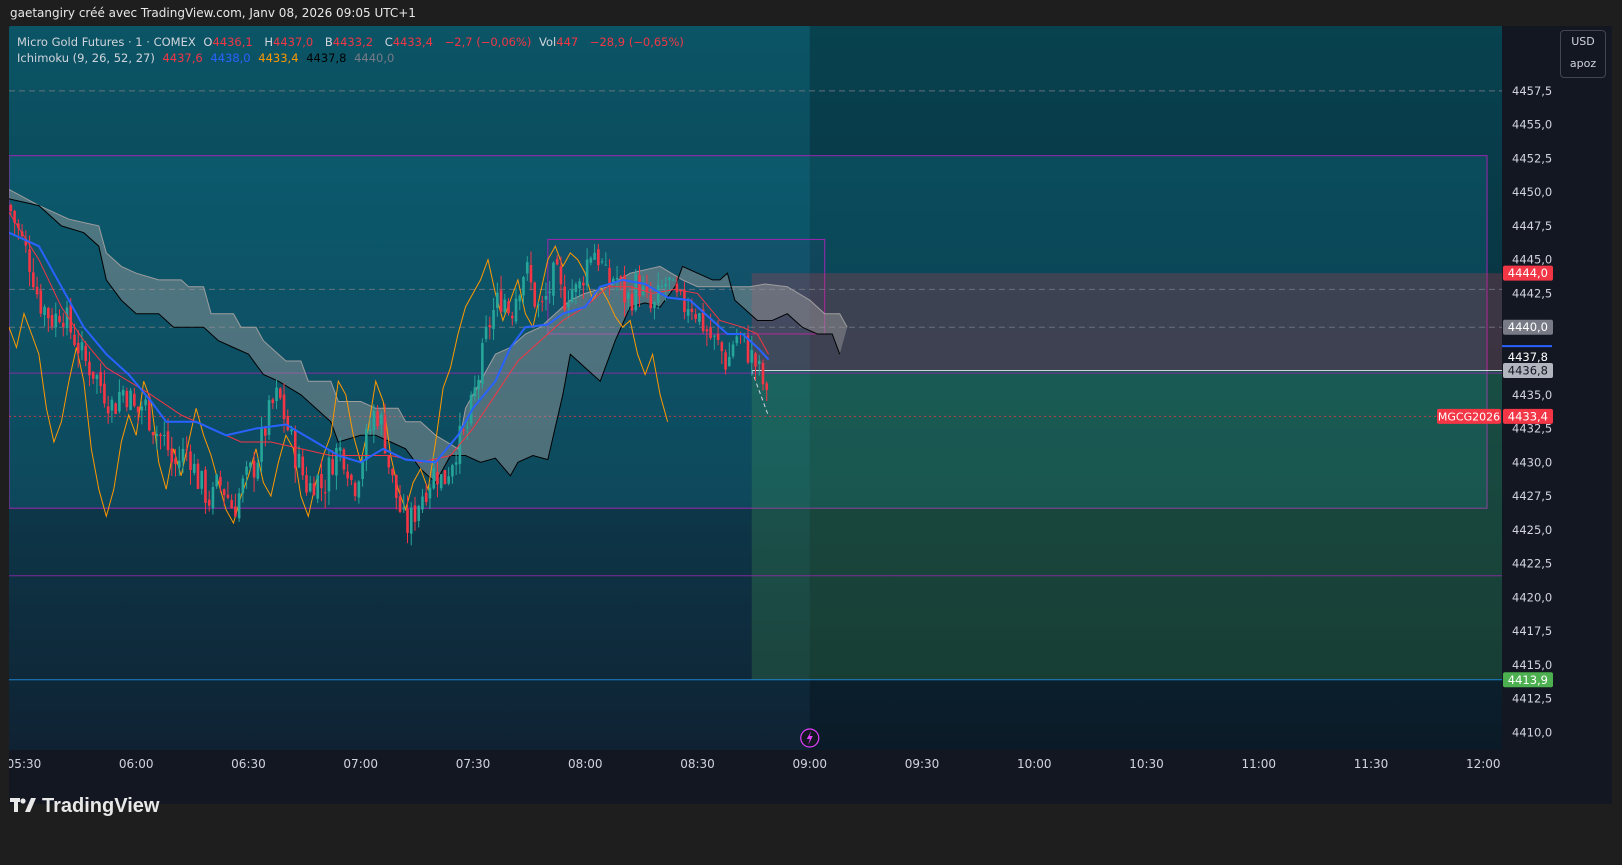 This screenshot has height=865, width=1622. What do you see at coordinates (86, 58) in the screenshot?
I see `ichimoku-label: Ichimoku (9, 26, 52, 27)` at bounding box center [86, 58].